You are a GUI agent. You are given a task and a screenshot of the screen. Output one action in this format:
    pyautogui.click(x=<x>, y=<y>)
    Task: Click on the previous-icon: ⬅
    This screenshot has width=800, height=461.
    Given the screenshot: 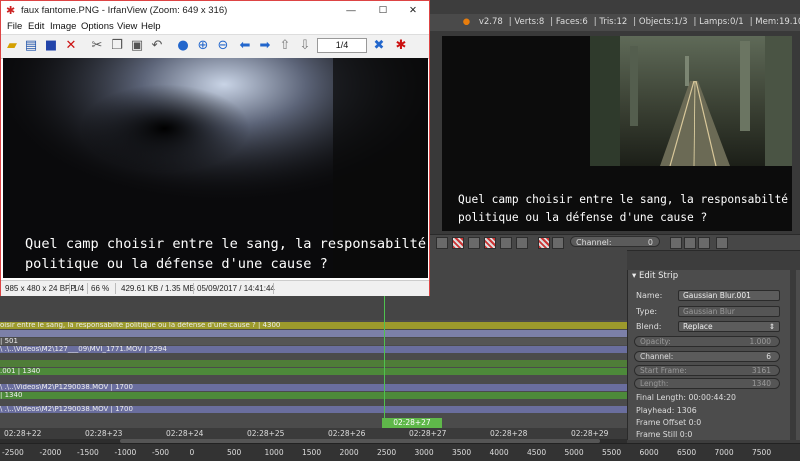 What is the action you would take?
    pyautogui.click(x=245, y=46)
    